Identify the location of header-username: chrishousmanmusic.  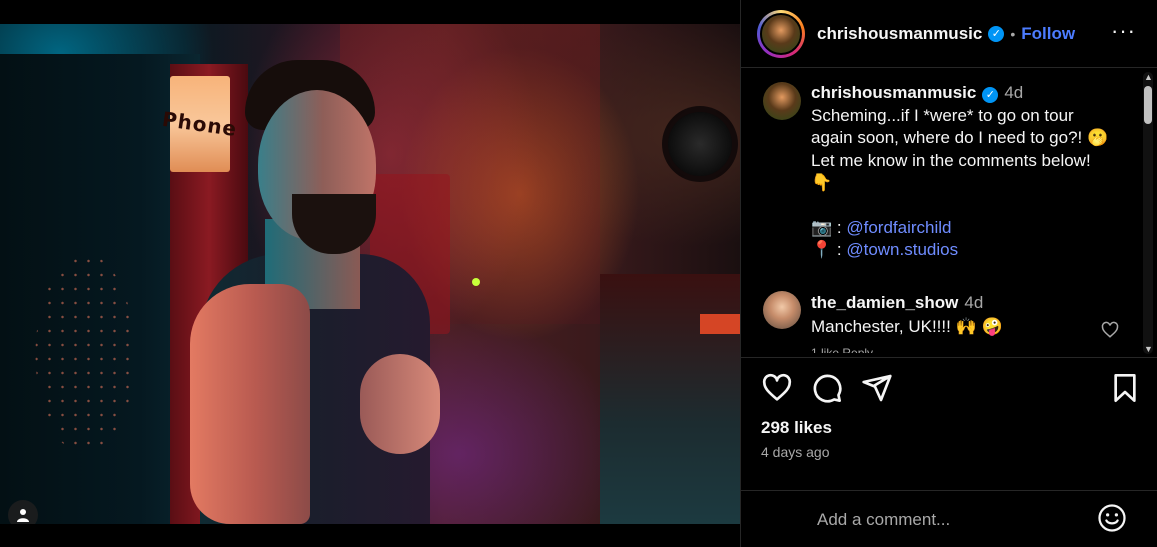
(899, 34).